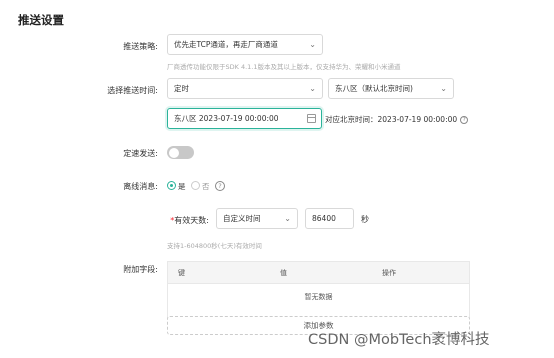  What do you see at coordinates (365, 219) in the screenshot?
I see `validity-unit: 秒` at bounding box center [365, 219].